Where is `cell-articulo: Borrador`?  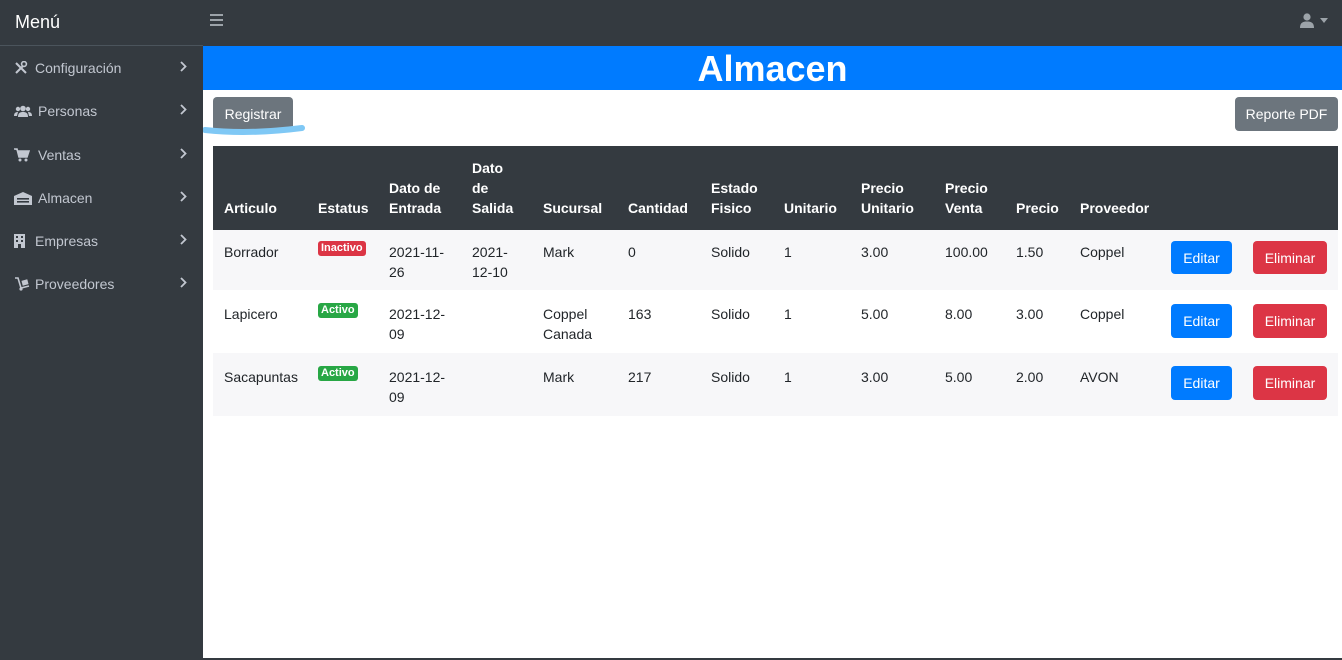
cell-articulo: Borrador is located at coordinates (251, 252).